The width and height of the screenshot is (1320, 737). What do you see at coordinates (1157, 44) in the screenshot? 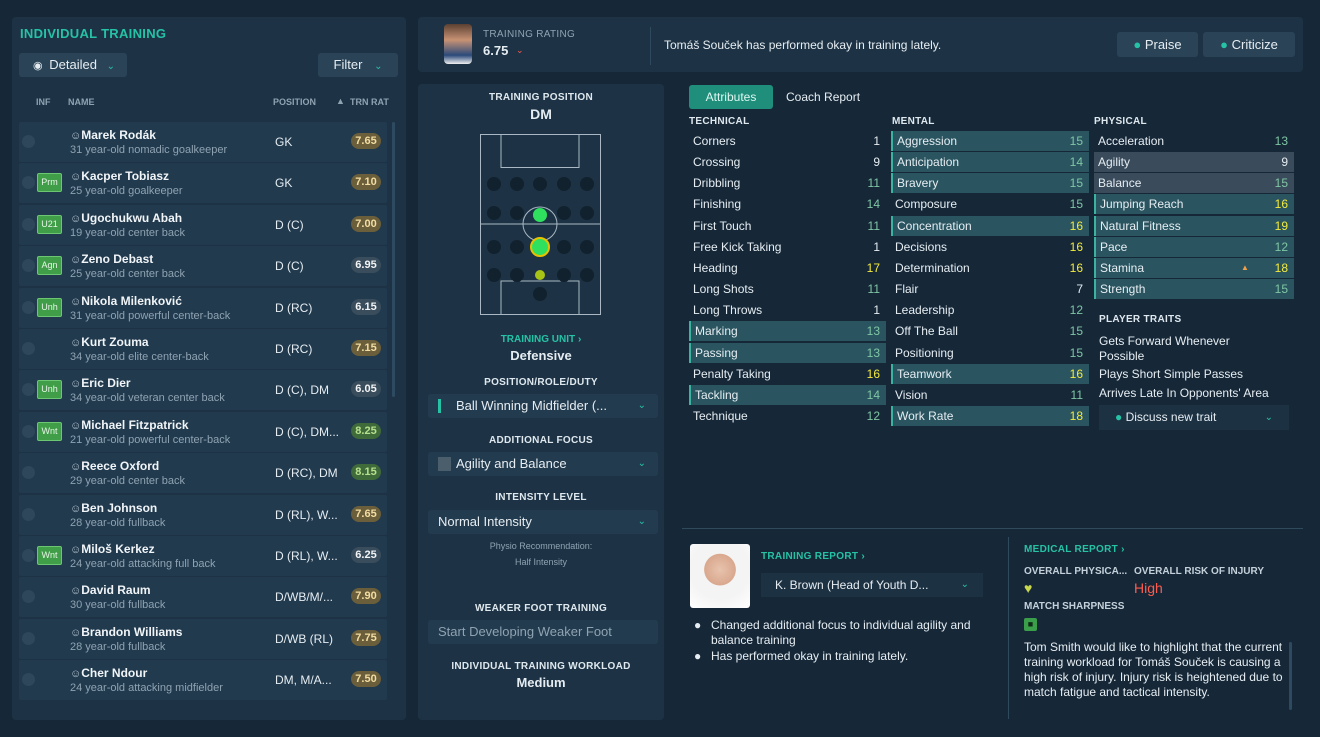
I see `praise-button: ● Praise` at bounding box center [1157, 44].